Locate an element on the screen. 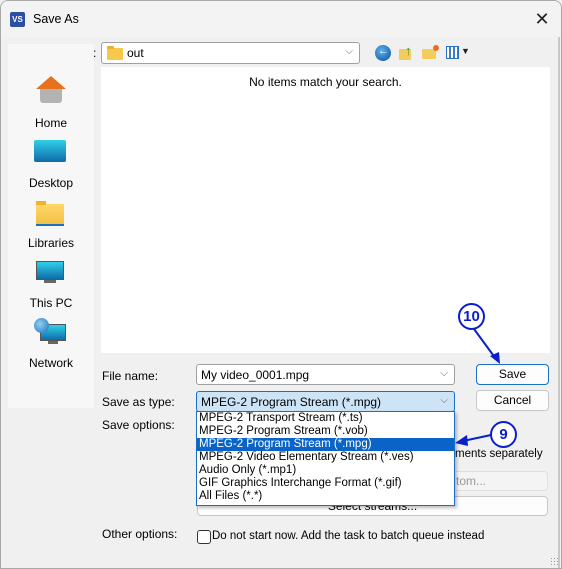  back-icon: ← is located at coordinates (383, 51).